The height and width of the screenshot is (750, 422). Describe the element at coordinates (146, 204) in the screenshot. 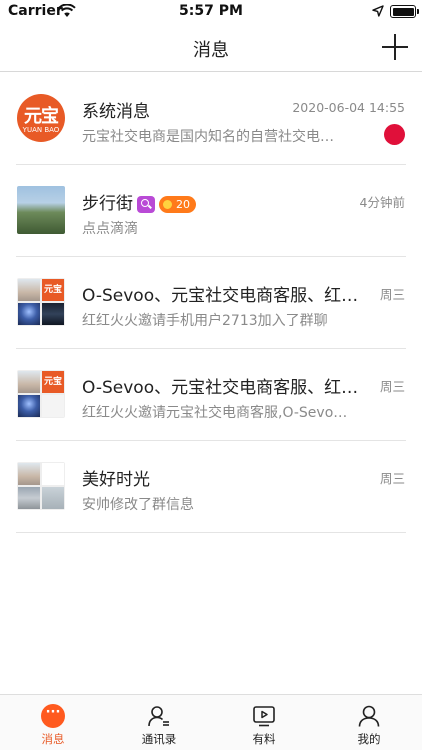

I see `search-badge-icon` at that location.